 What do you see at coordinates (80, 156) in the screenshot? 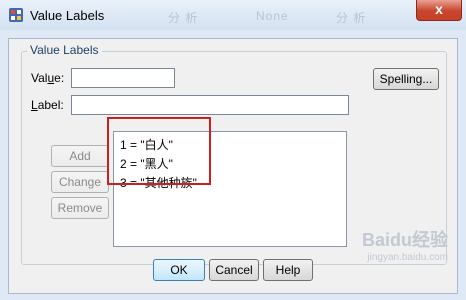
I see `add-button: Add` at bounding box center [80, 156].